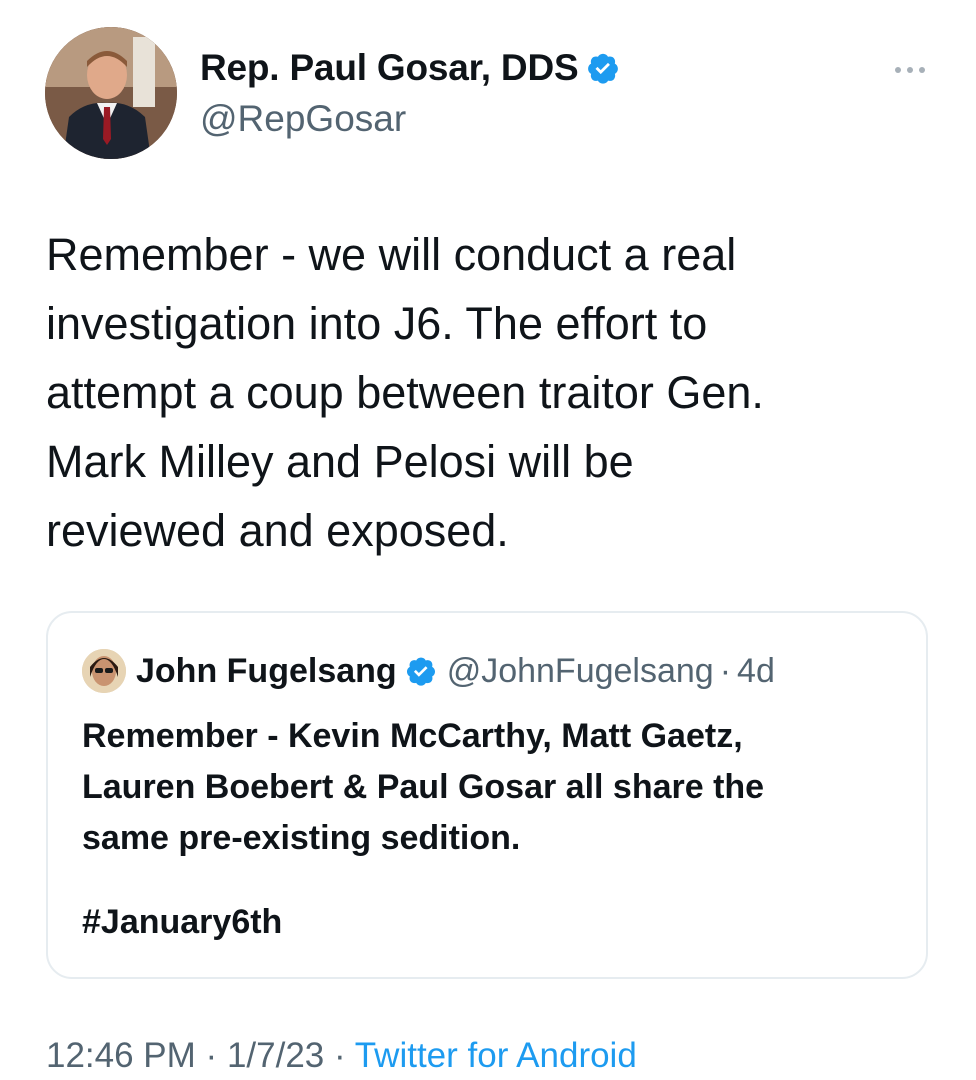  What do you see at coordinates (266, 670) in the screenshot?
I see `quoted-author-name: John Fugelsang` at bounding box center [266, 670].